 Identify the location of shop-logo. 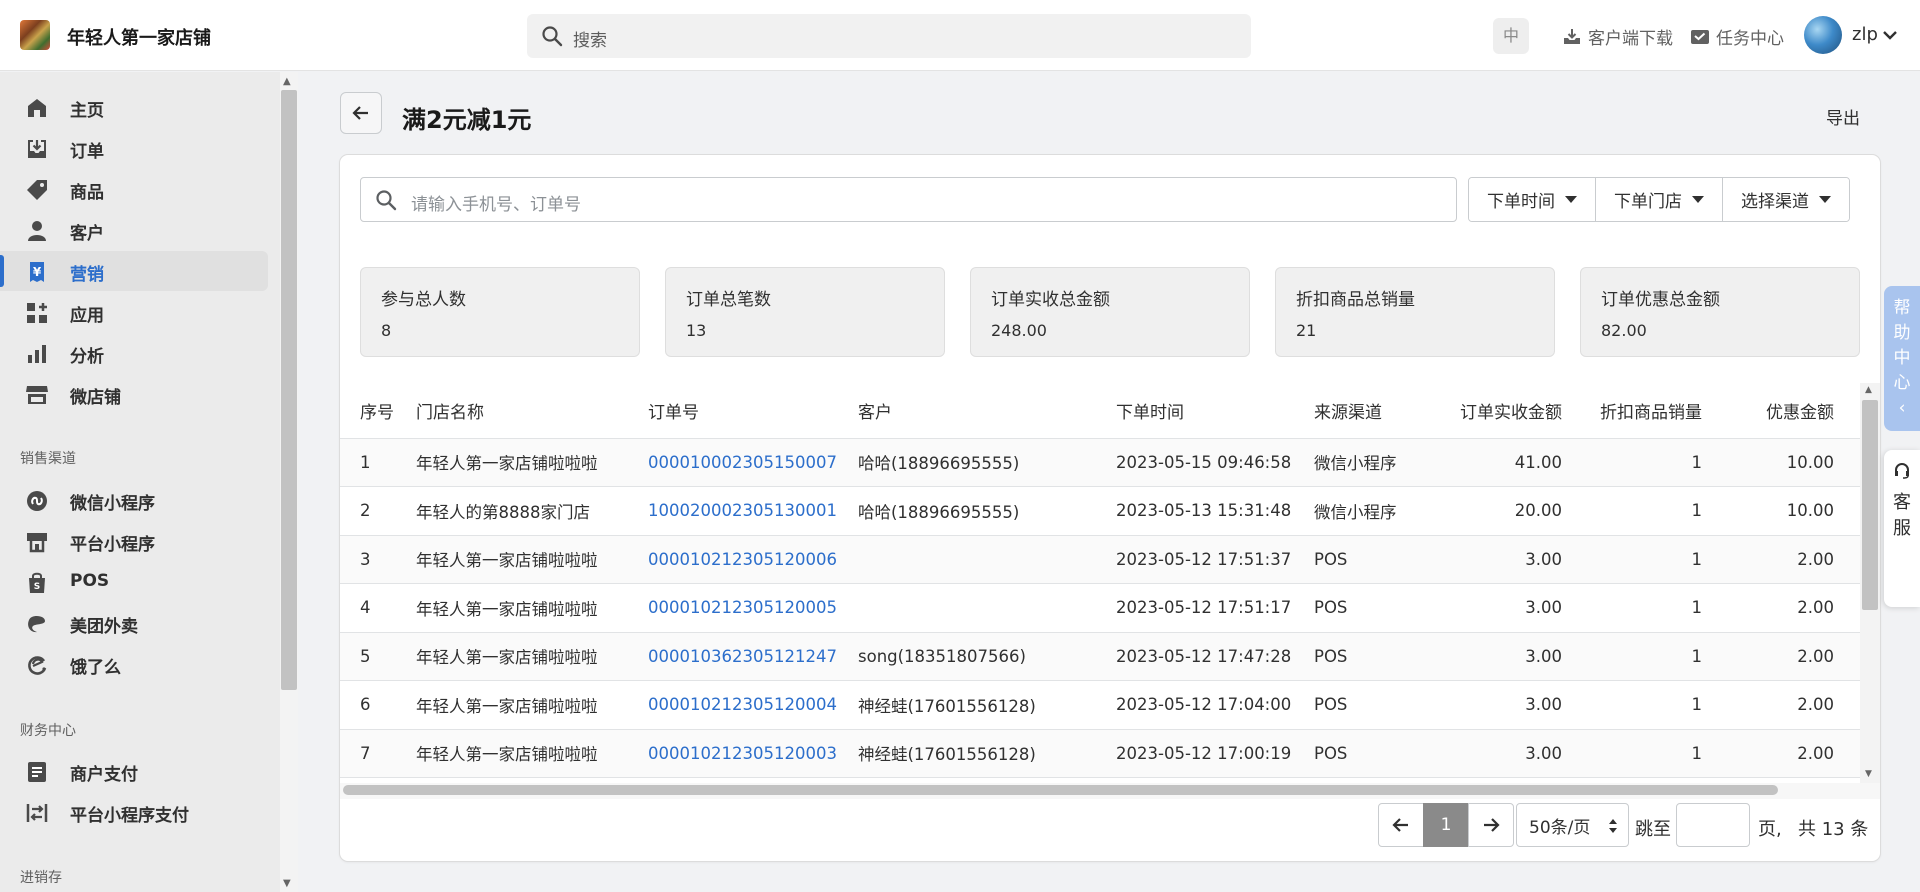
(35, 35).